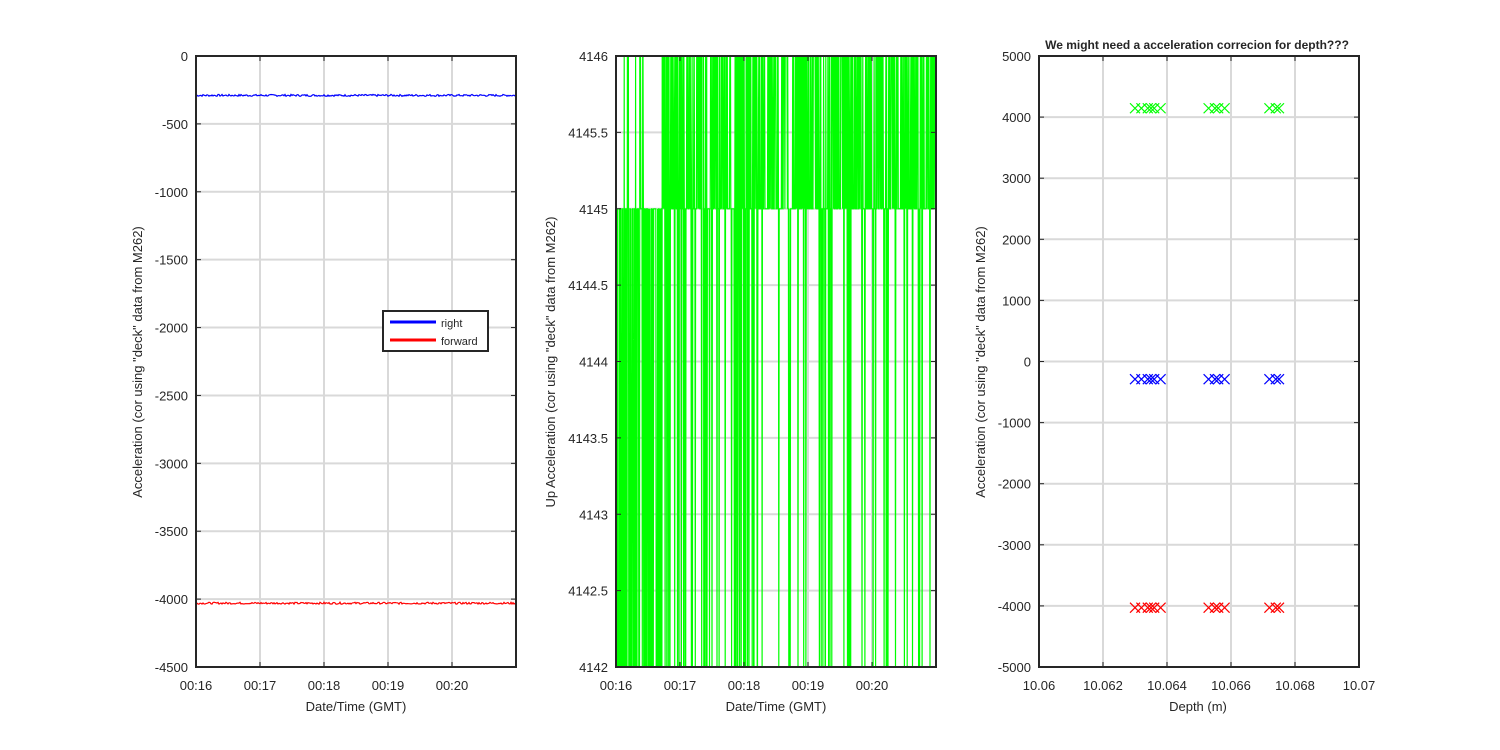  Describe the element at coordinates (171, 667) in the screenshot. I see `y-tick-label: -4500` at that location.